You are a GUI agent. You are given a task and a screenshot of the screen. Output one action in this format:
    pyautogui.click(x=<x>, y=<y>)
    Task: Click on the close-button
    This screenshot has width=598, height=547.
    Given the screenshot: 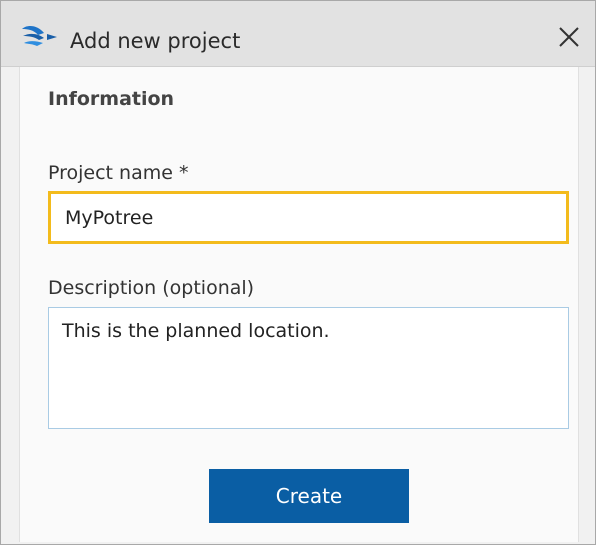 What is the action you would take?
    pyautogui.click(x=569, y=37)
    